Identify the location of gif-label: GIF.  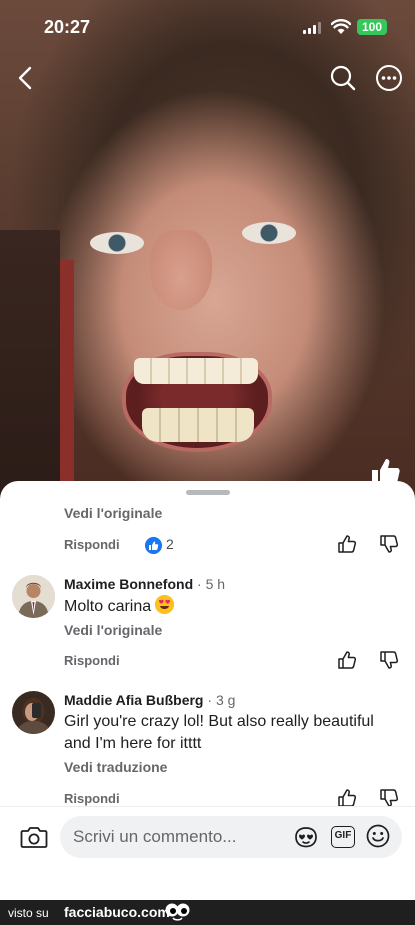
(343, 835).